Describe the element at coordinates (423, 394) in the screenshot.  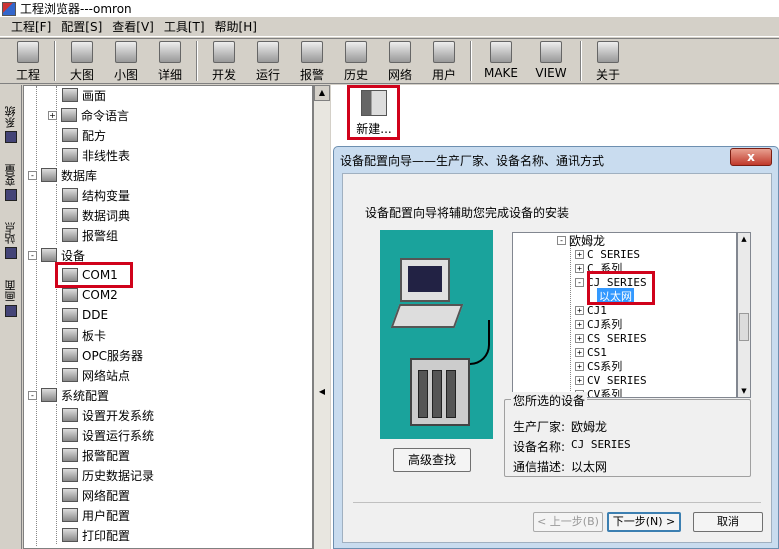
I see `plc-slot` at that location.